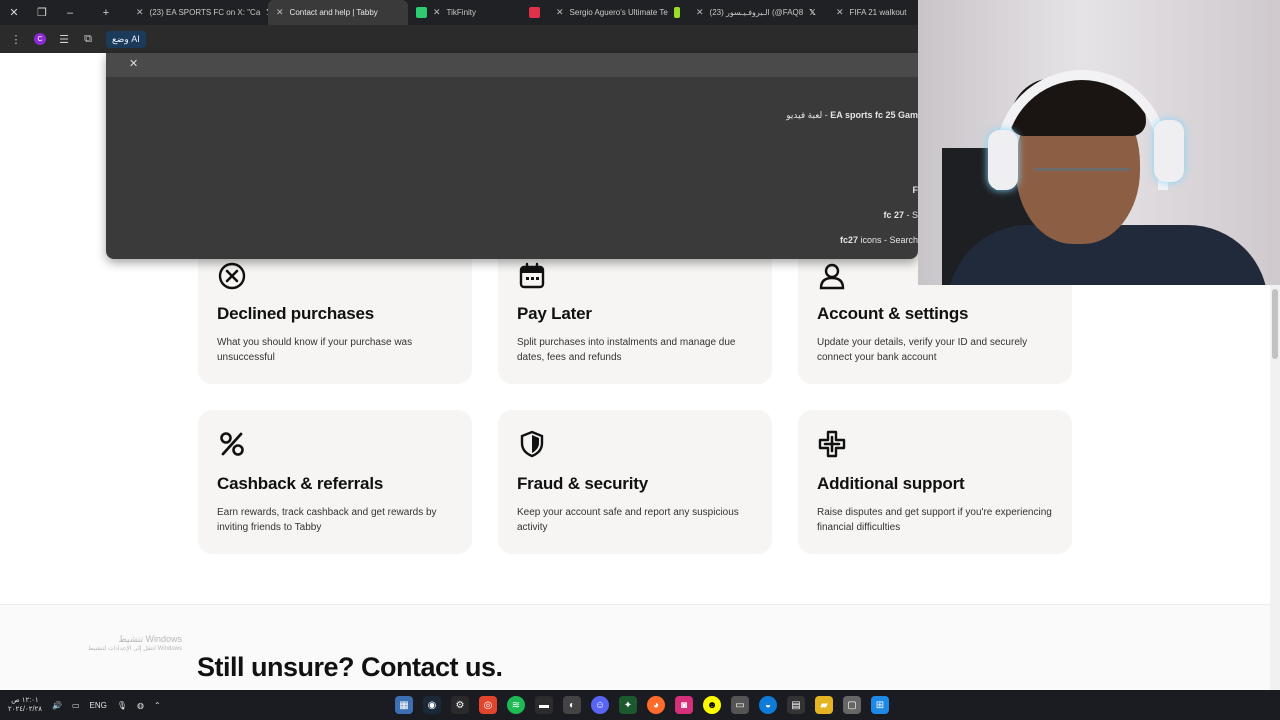 This screenshot has width=1280, height=720. I want to click on volume-icon: 🔊, so click(57, 705).